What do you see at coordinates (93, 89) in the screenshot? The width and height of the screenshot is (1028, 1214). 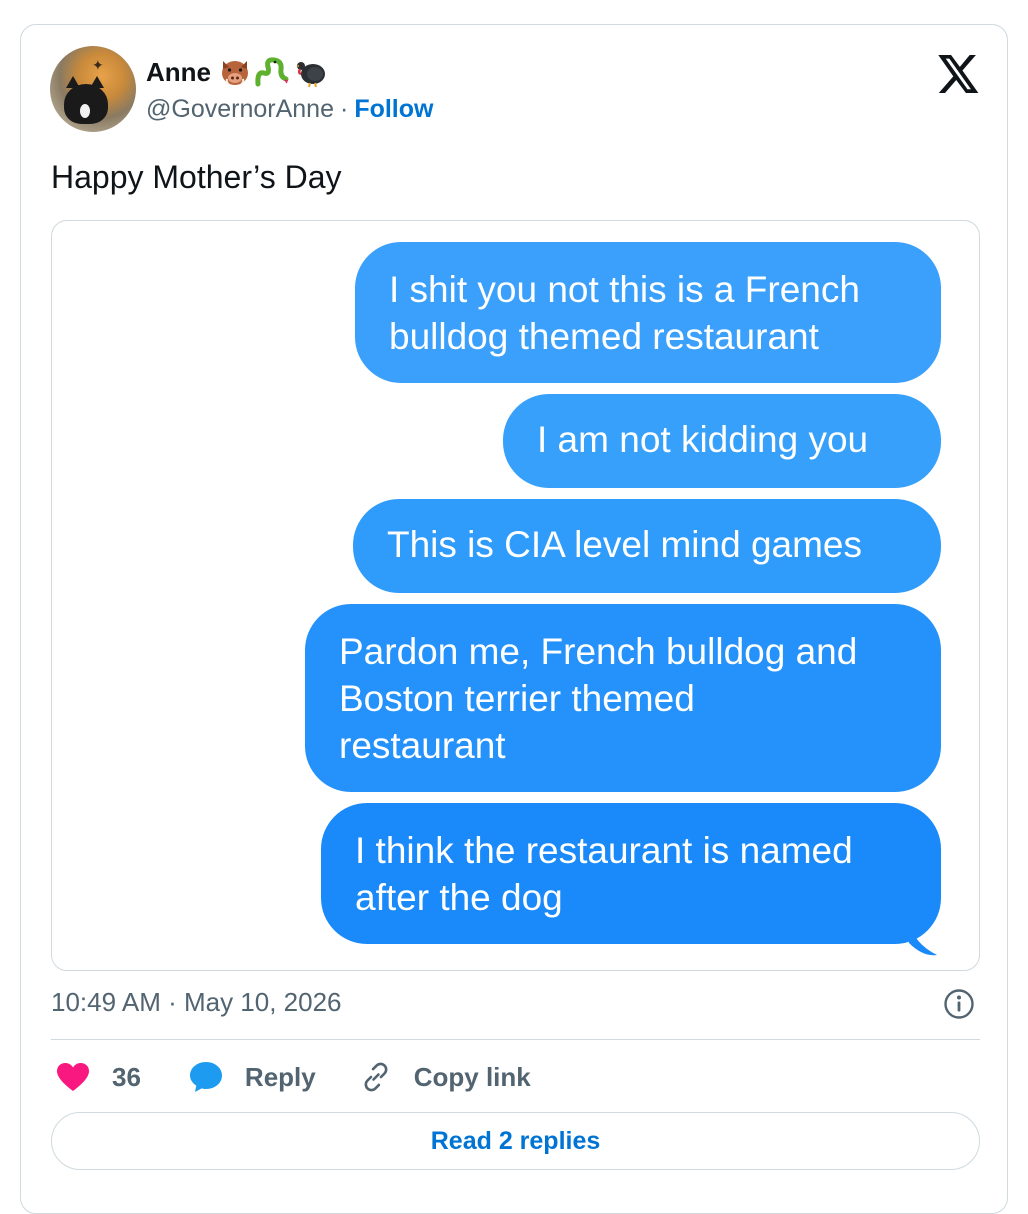 I see `avatar: ✦` at bounding box center [93, 89].